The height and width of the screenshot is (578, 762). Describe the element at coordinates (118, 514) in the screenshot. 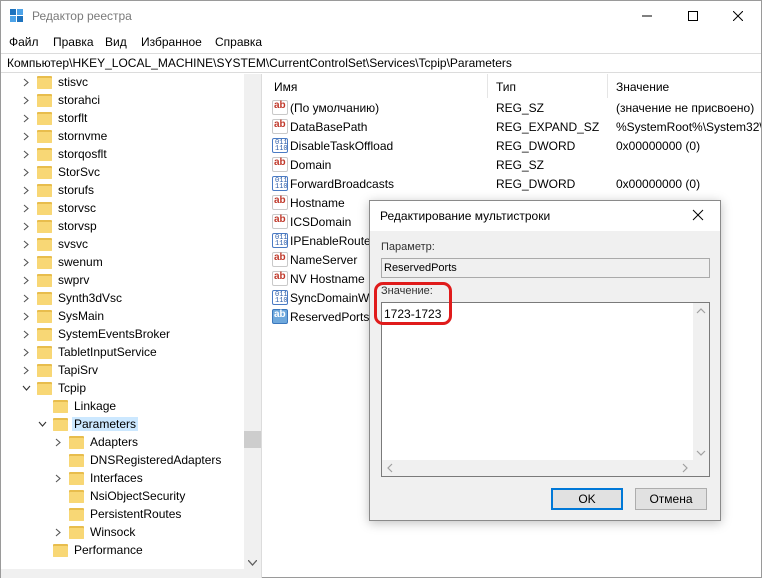

I see `tree-item: PersistentRoutes` at that location.